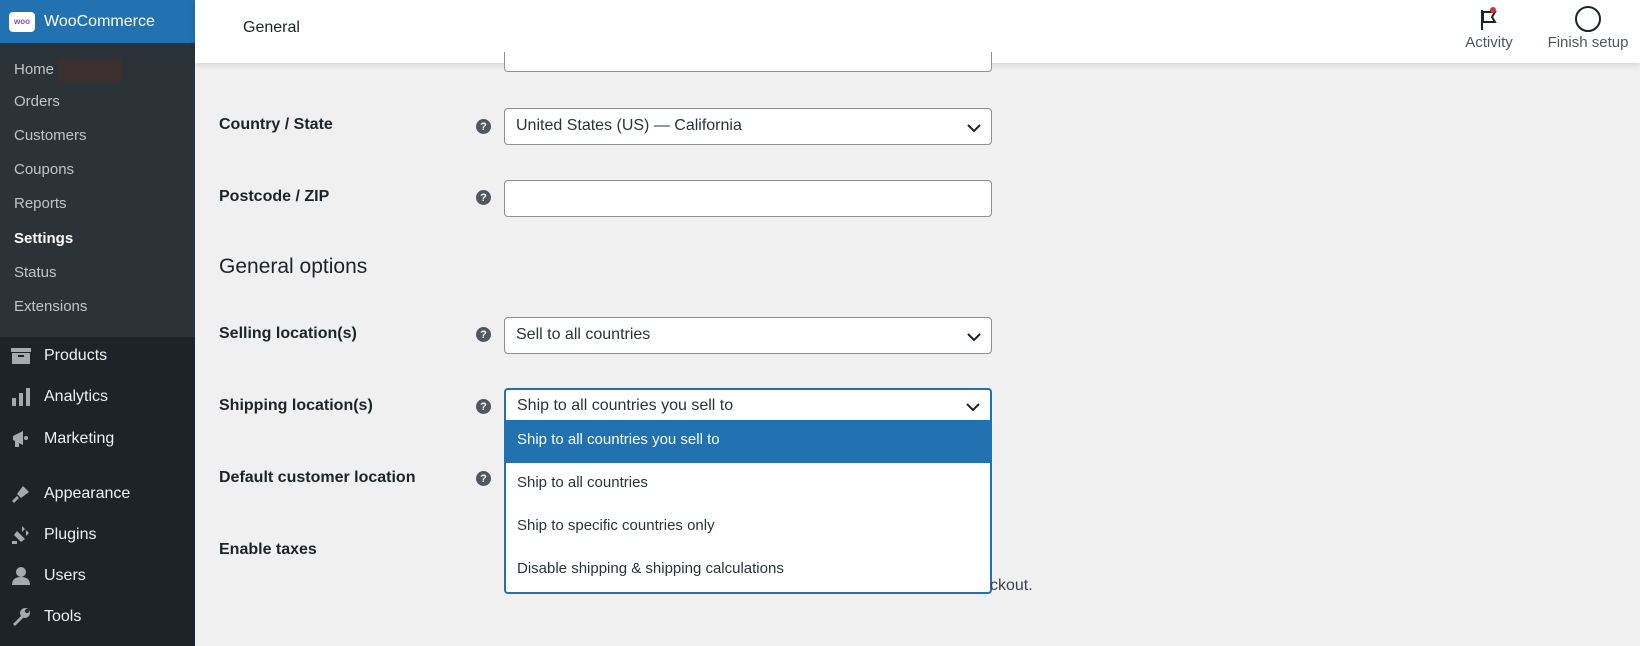  I want to click on menu-item-label: Tools, so click(63, 616).